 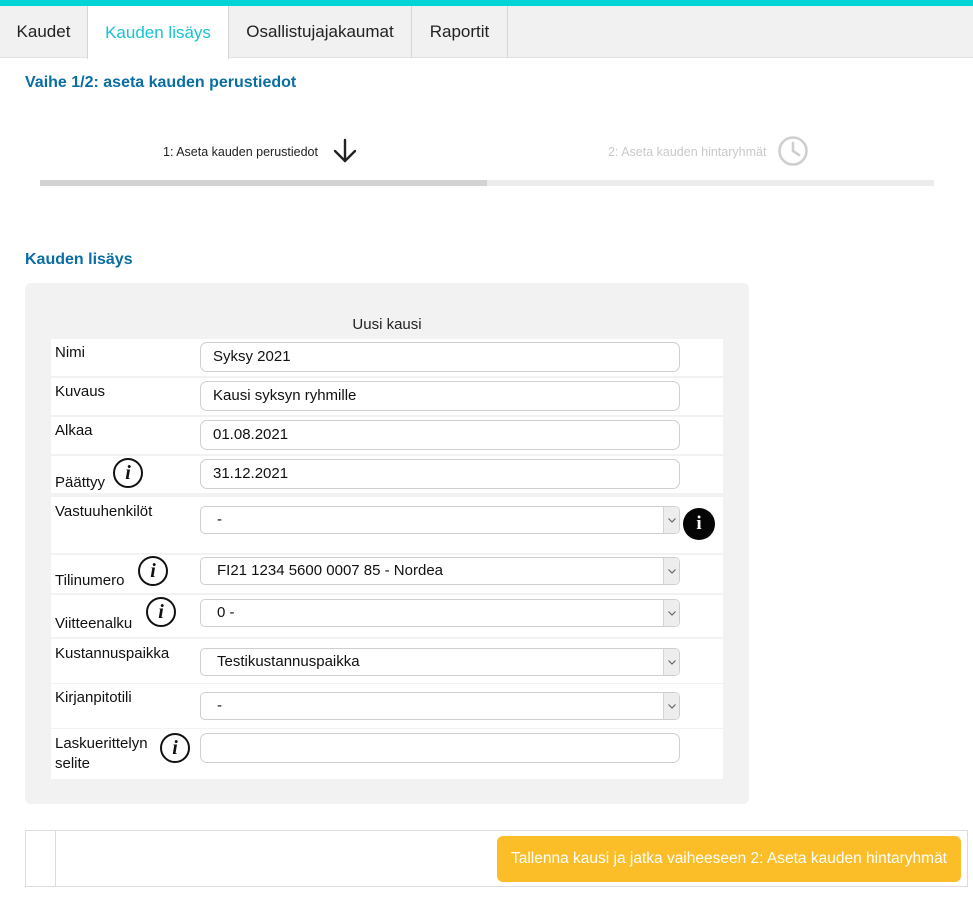 I want to click on paattyy-input: 31.12.2021, so click(x=440, y=474).